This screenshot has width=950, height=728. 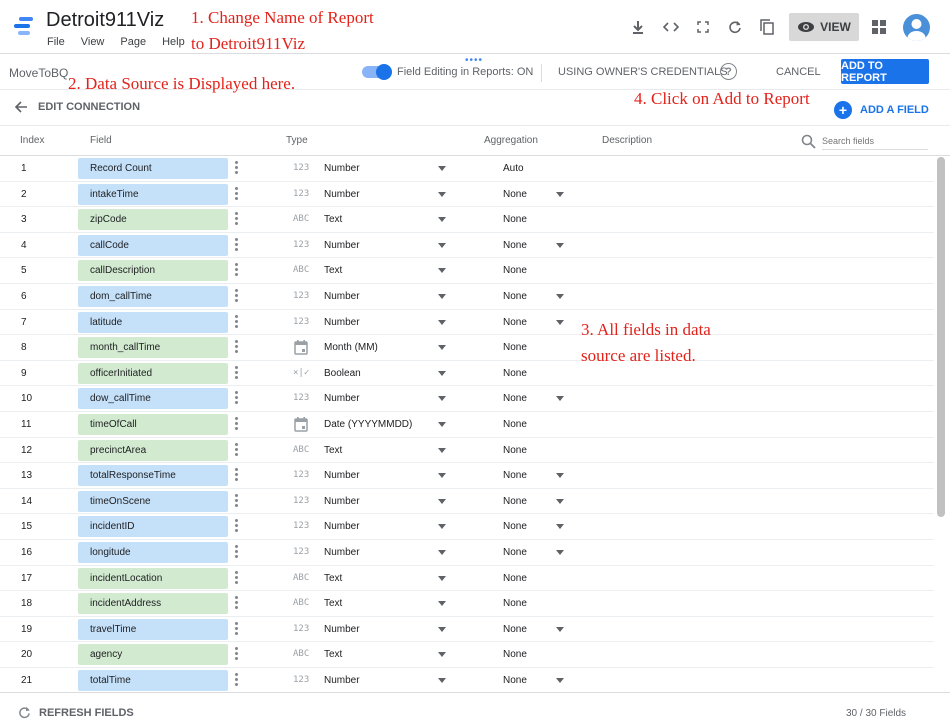 I want to click on search-icon, so click(x=808, y=141).